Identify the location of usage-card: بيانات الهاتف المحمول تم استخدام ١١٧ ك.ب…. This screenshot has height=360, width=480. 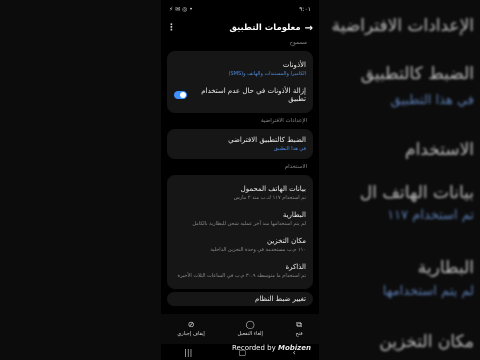
(240, 232).